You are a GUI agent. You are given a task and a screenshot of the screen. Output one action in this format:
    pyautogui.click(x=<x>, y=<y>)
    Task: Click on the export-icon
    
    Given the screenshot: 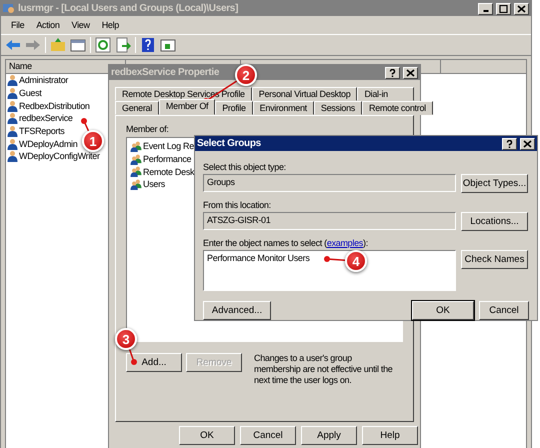 What is the action you would take?
    pyautogui.click(x=123, y=45)
    